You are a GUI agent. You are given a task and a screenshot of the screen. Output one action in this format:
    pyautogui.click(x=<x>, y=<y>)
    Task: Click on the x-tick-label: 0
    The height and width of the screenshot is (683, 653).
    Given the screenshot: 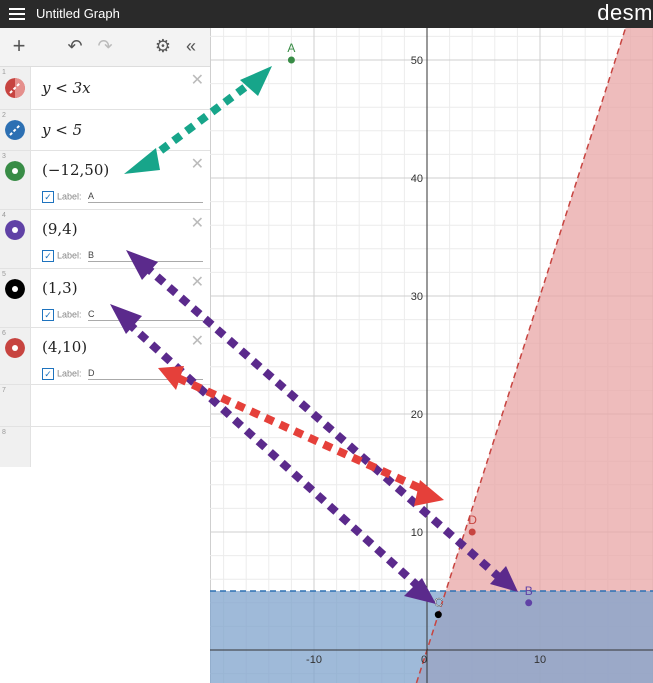 What is the action you would take?
    pyautogui.click(x=424, y=660)
    